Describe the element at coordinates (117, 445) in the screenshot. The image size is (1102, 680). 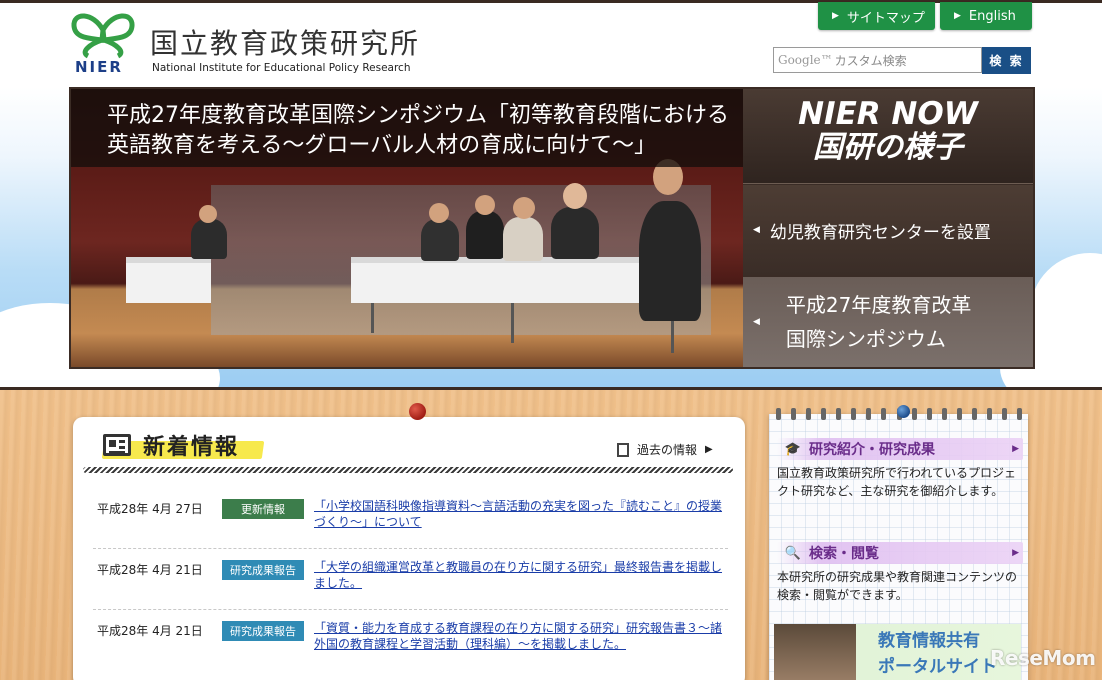
I see `newspaper-icon` at that location.